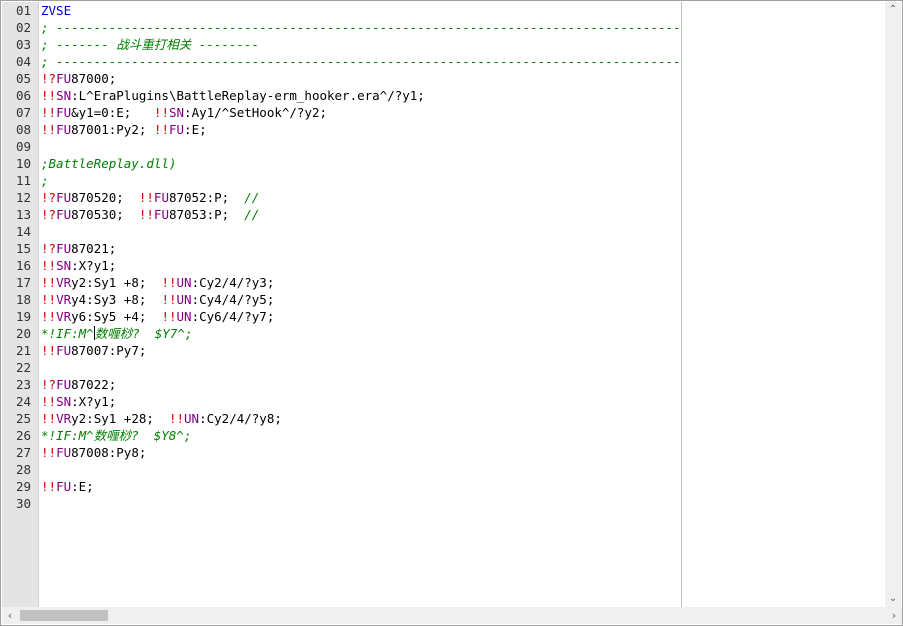 This screenshot has height=626, width=903. Describe the element at coordinates (361, 316) in the screenshot. I see `code-line: !!VRy6:Sy5 +4; !!UN:Cy6/4/?y7;` at that location.